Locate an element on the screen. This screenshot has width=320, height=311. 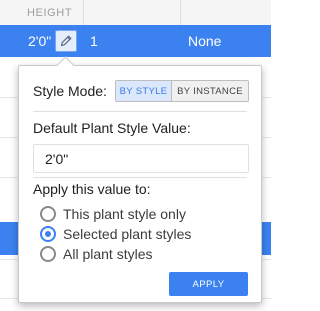
radio-all-plant-styles: All plant styles is located at coordinates (96, 254).